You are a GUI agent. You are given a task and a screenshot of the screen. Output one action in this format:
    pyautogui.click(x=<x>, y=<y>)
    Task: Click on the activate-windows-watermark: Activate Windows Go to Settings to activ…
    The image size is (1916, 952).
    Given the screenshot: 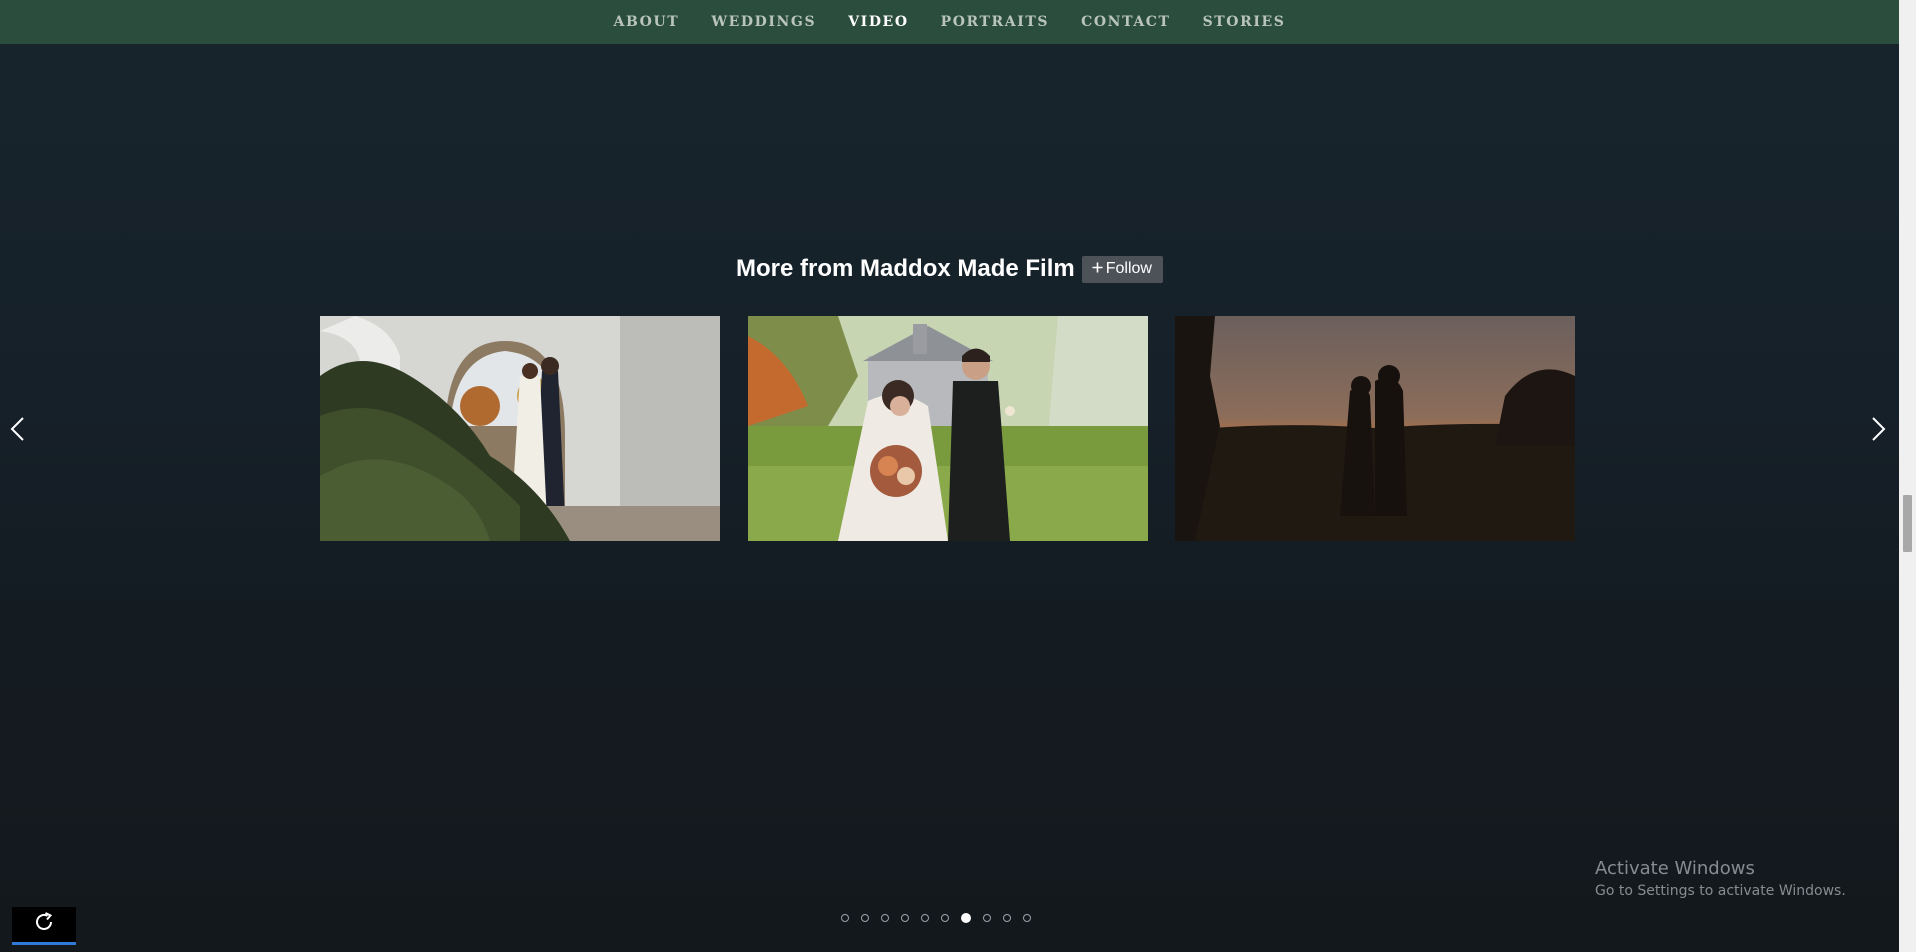 What is the action you would take?
    pyautogui.click(x=1720, y=878)
    